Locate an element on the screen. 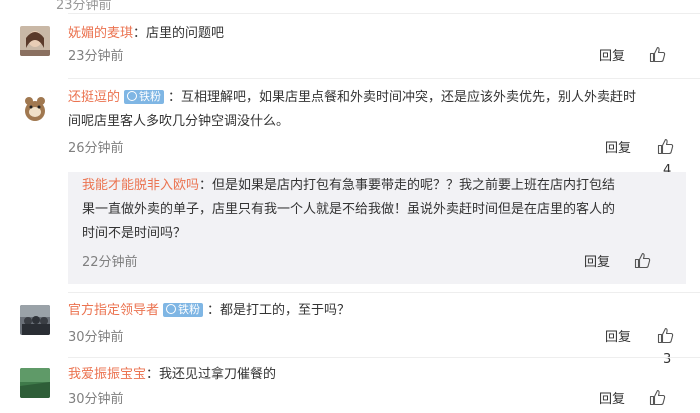  comment-meta: 26分钟前 回复 4 is located at coordinates (376, 158).